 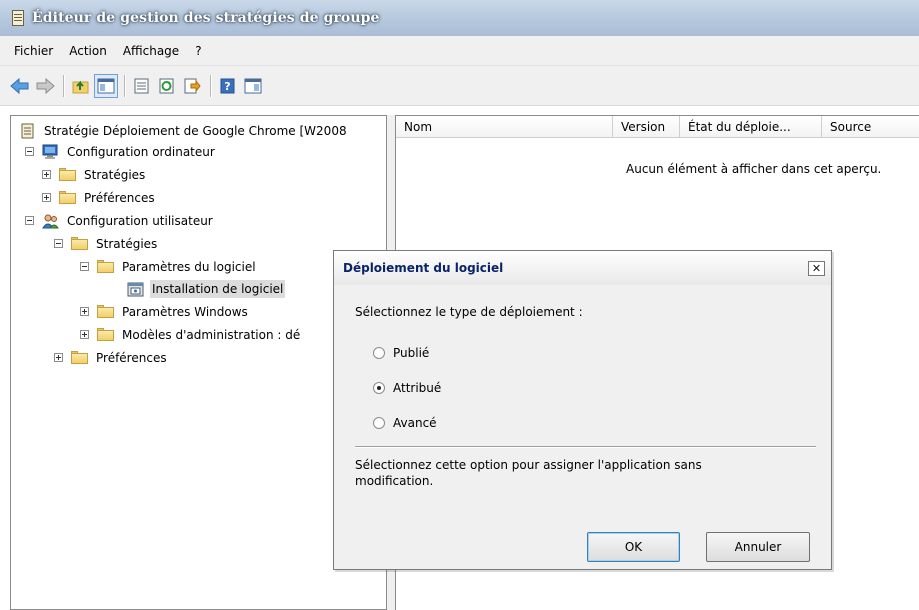 I want to click on tree-label: Modèles d'administration : dé, so click(x=211, y=334).